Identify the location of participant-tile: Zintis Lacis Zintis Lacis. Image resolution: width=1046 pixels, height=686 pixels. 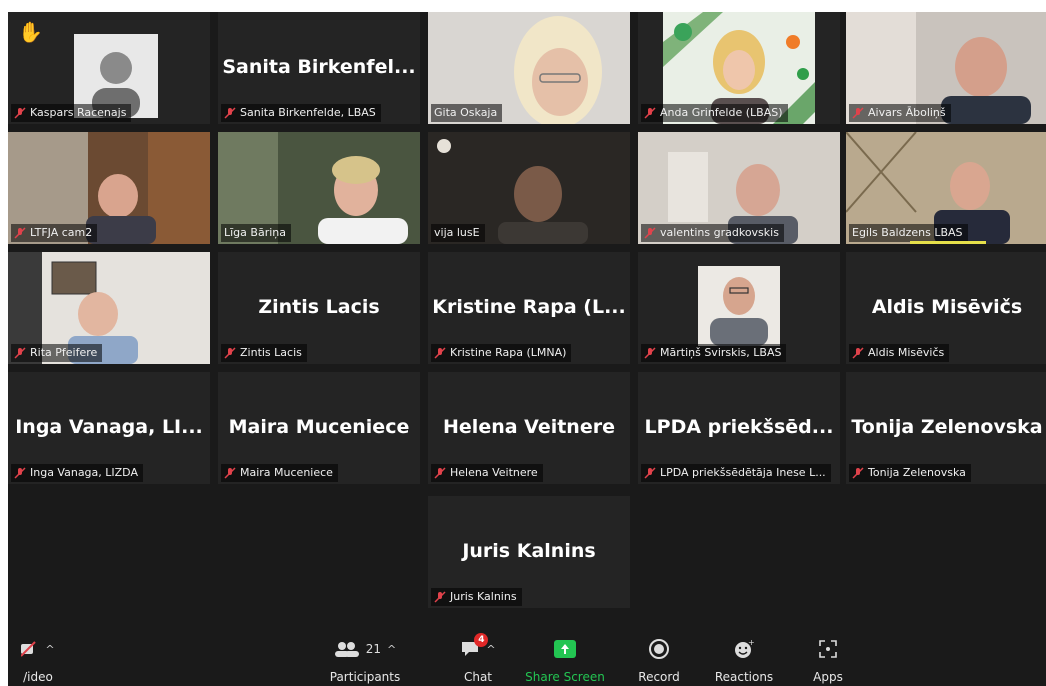
(319, 308).